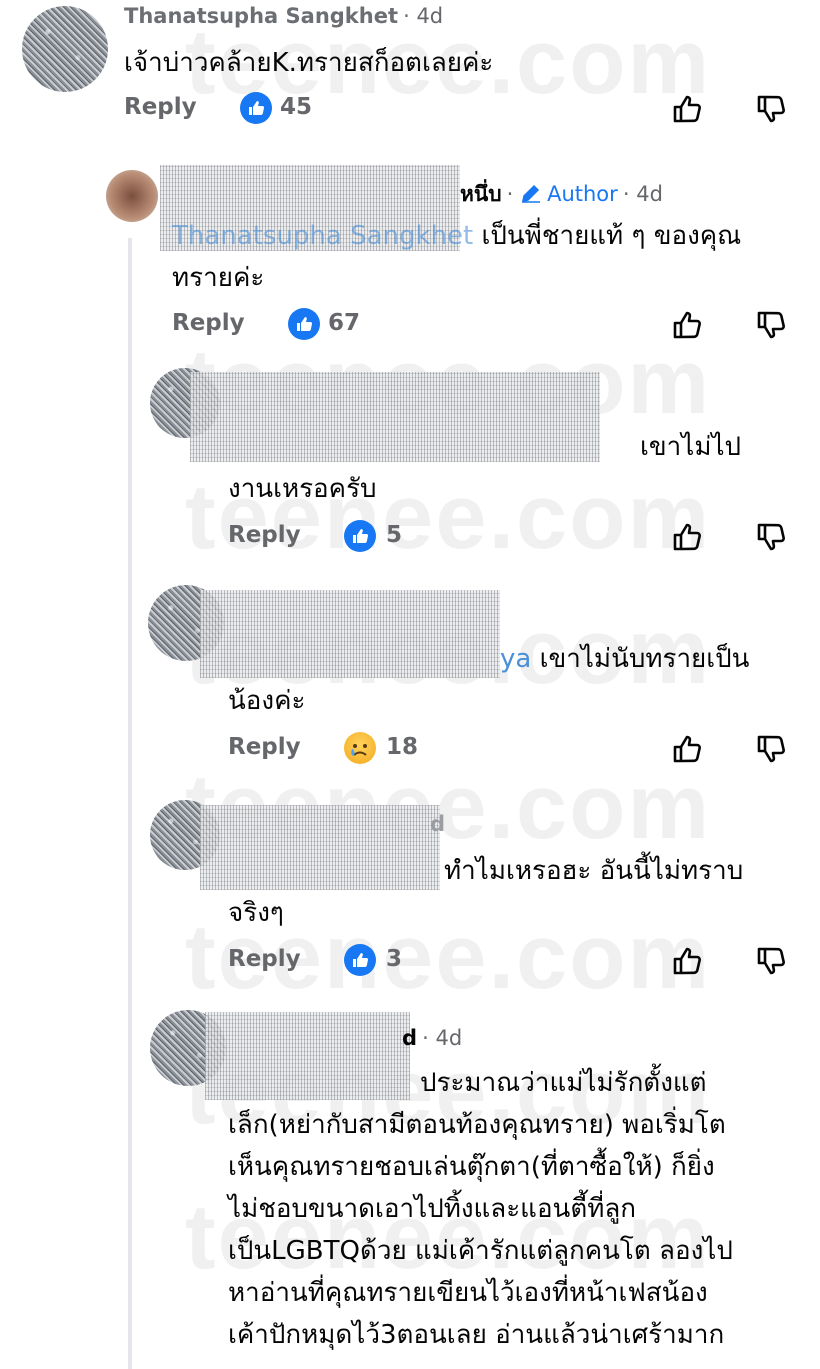  I want to click on comment-author: Thanatsupha Sangkhet, so click(261, 16).